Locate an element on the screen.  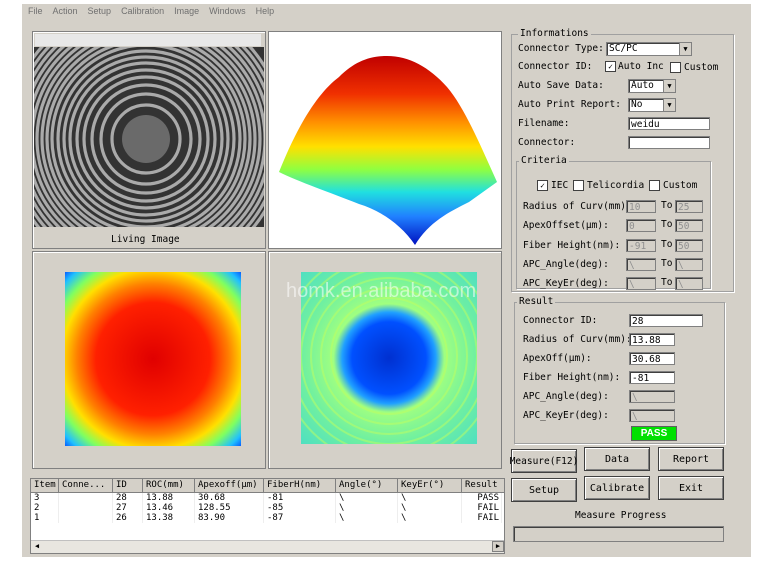
cell-id: 26 is located at coordinates (128, 518).